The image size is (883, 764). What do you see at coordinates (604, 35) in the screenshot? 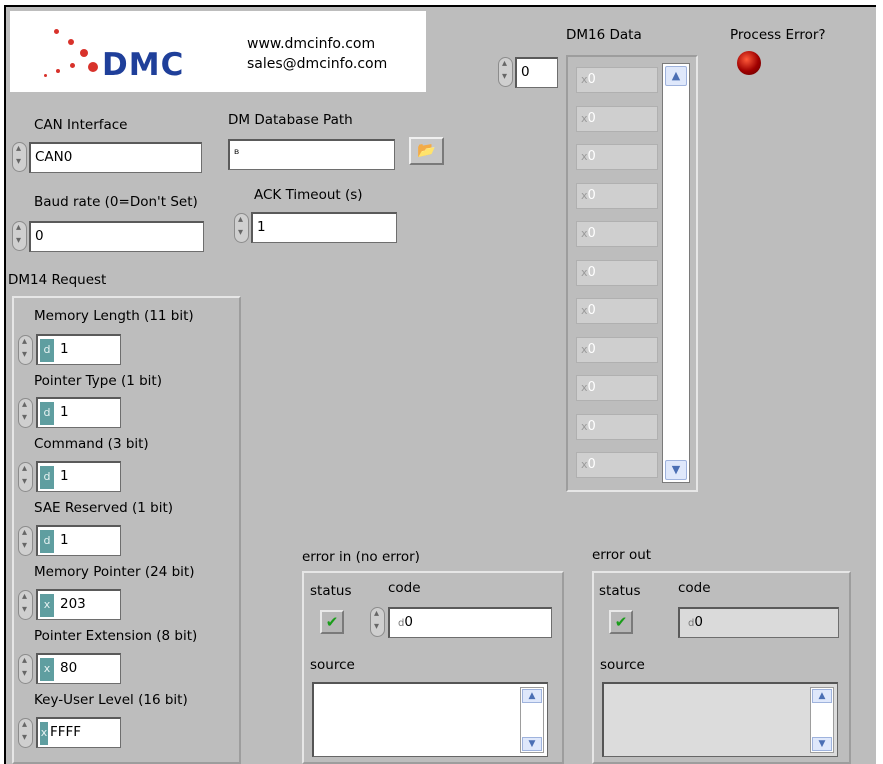
I see `dm16-title: DM16 Data` at bounding box center [604, 35].